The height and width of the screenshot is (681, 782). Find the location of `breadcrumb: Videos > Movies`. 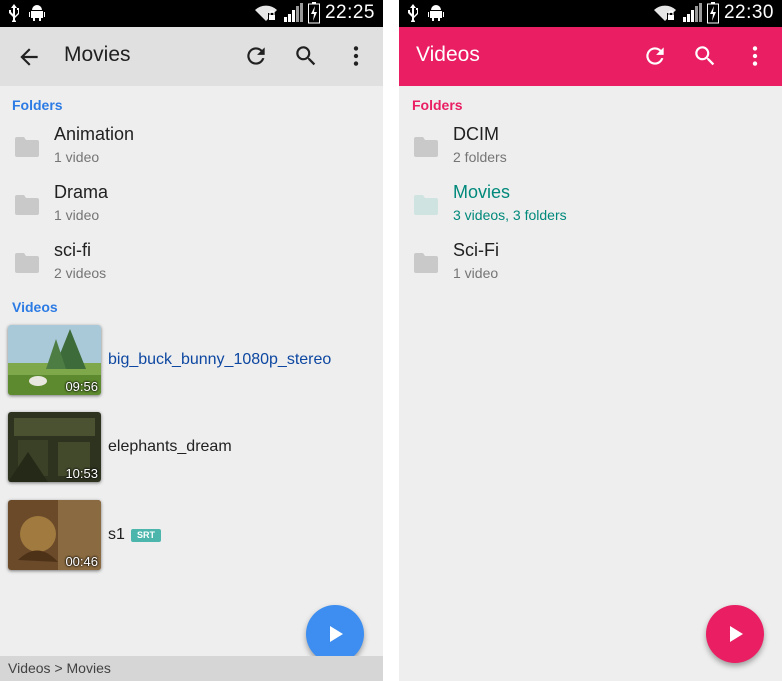

breadcrumb: Videos > Movies is located at coordinates (191, 668).